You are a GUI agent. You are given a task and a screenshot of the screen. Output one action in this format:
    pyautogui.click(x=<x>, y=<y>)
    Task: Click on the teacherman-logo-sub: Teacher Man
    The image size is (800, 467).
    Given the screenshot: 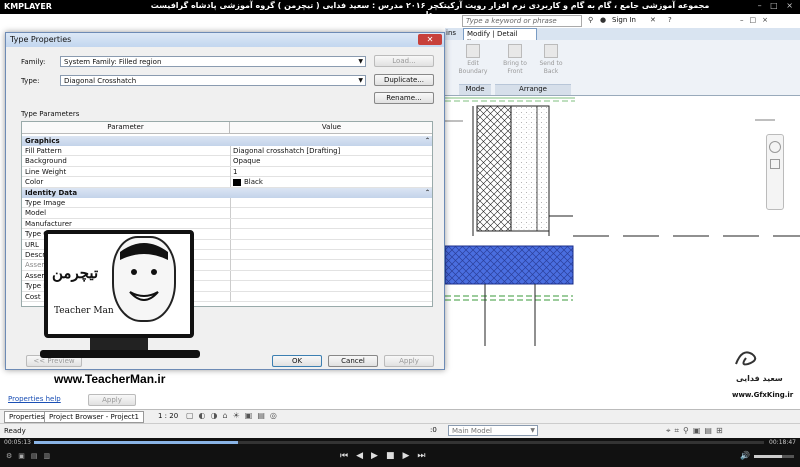 What is the action you would take?
    pyautogui.click(x=84, y=311)
    